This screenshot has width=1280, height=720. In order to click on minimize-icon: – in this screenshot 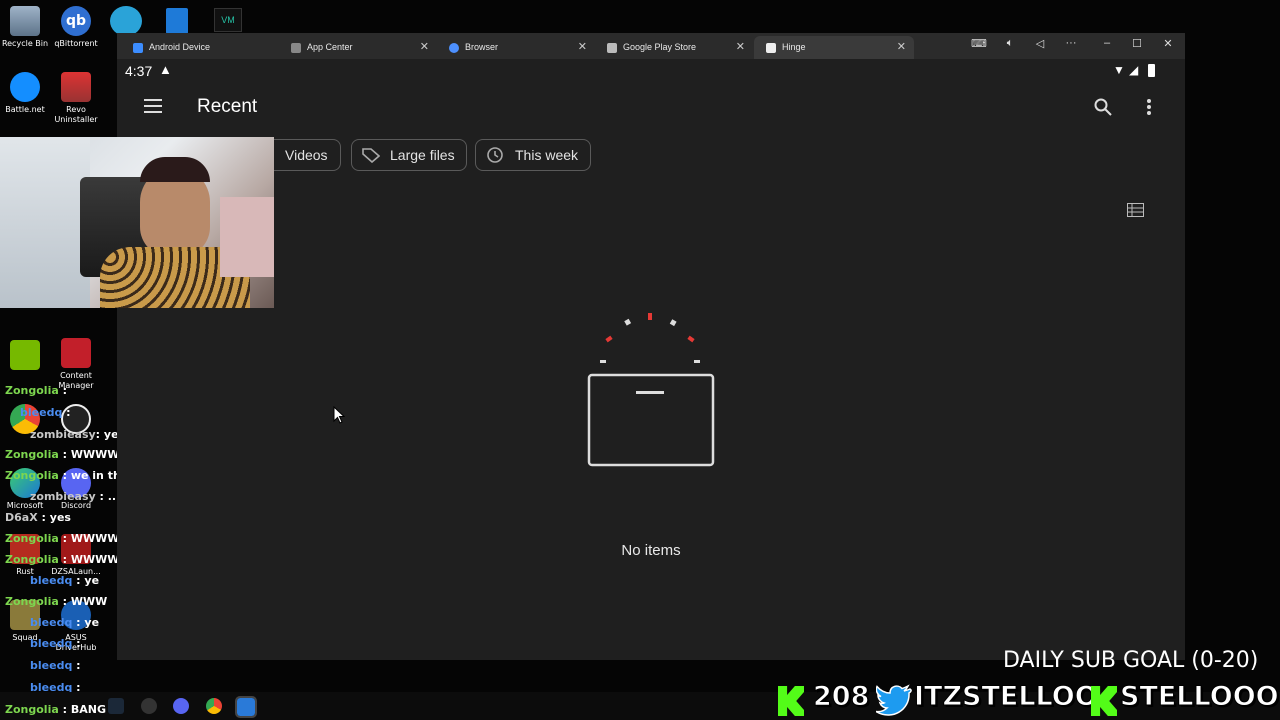, I will do `click(1107, 43)`.